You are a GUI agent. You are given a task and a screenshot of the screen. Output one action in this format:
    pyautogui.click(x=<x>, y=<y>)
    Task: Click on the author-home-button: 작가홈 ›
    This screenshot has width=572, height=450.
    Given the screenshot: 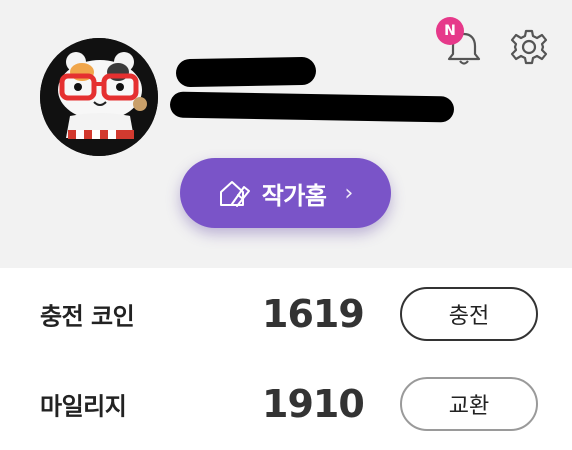 What is the action you would take?
    pyautogui.click(x=285, y=193)
    